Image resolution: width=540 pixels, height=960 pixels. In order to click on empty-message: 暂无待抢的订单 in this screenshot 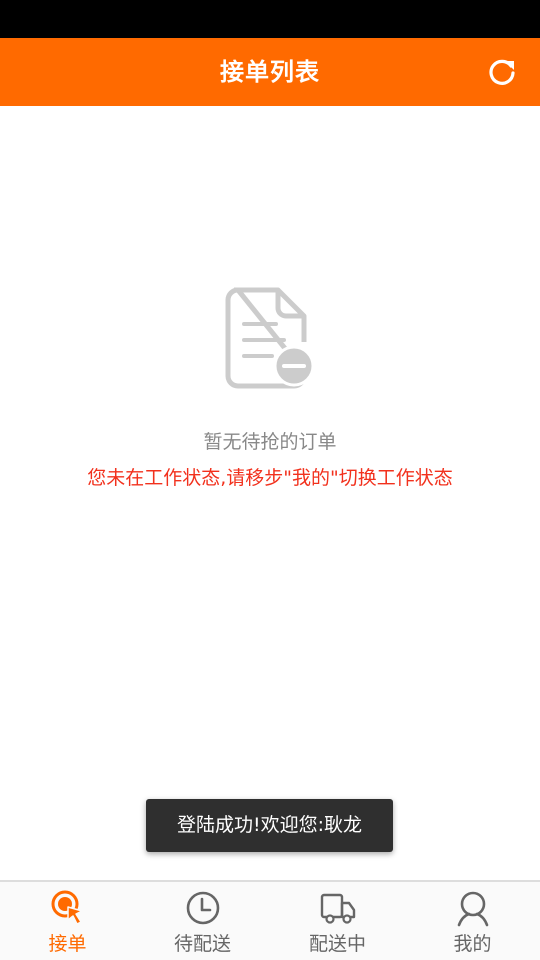, I will do `click(270, 442)`.